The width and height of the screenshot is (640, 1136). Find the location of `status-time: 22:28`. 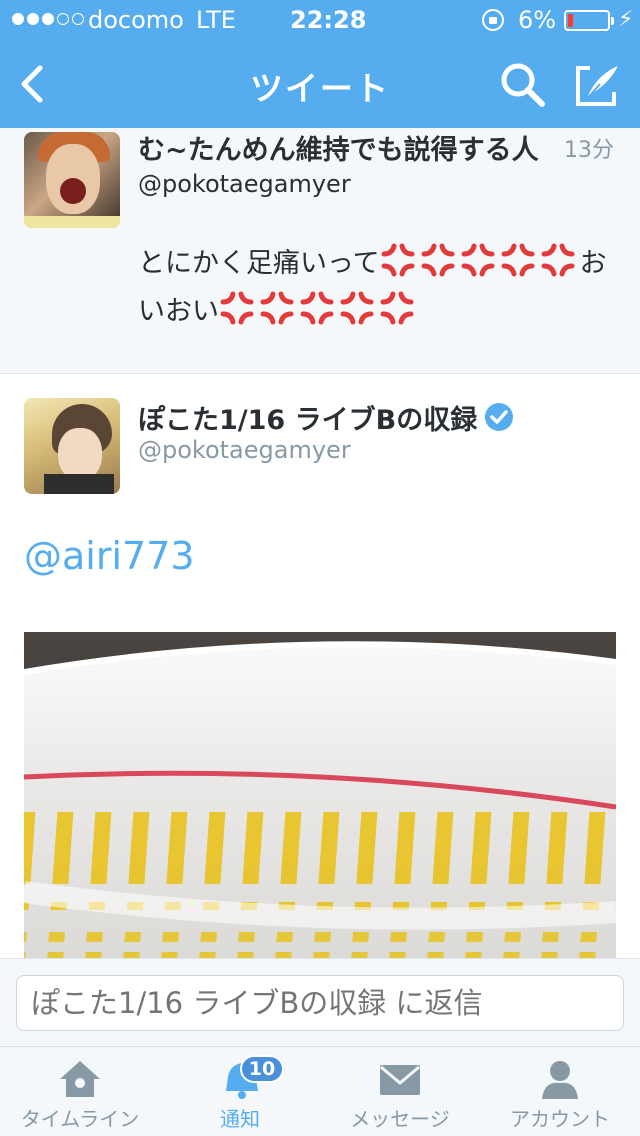

status-time: 22:28 is located at coordinates (328, 20).